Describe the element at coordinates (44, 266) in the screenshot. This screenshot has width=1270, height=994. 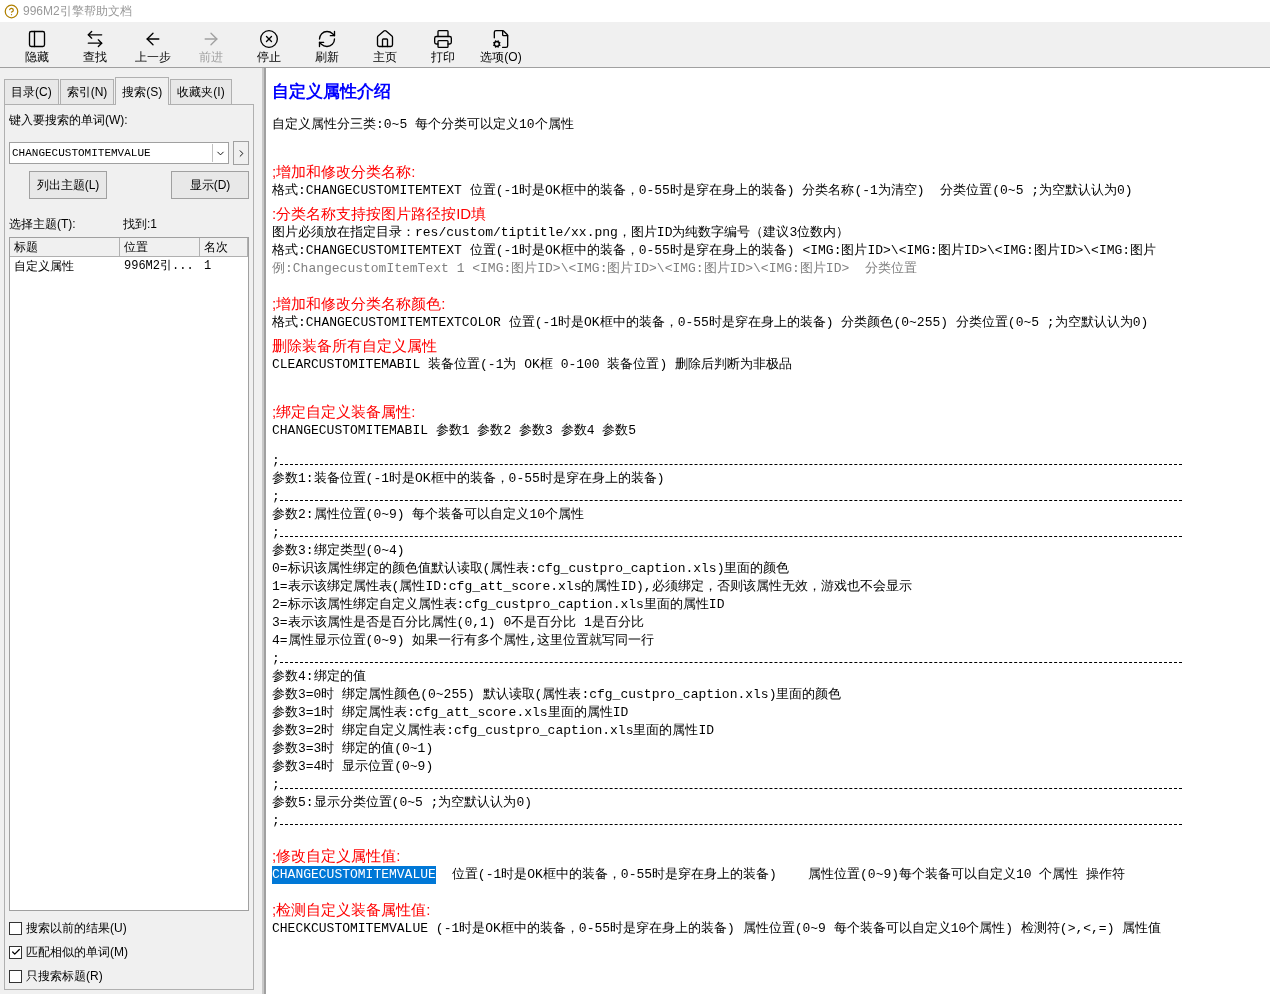
I see `table-cell-text: 自定义属性` at that location.